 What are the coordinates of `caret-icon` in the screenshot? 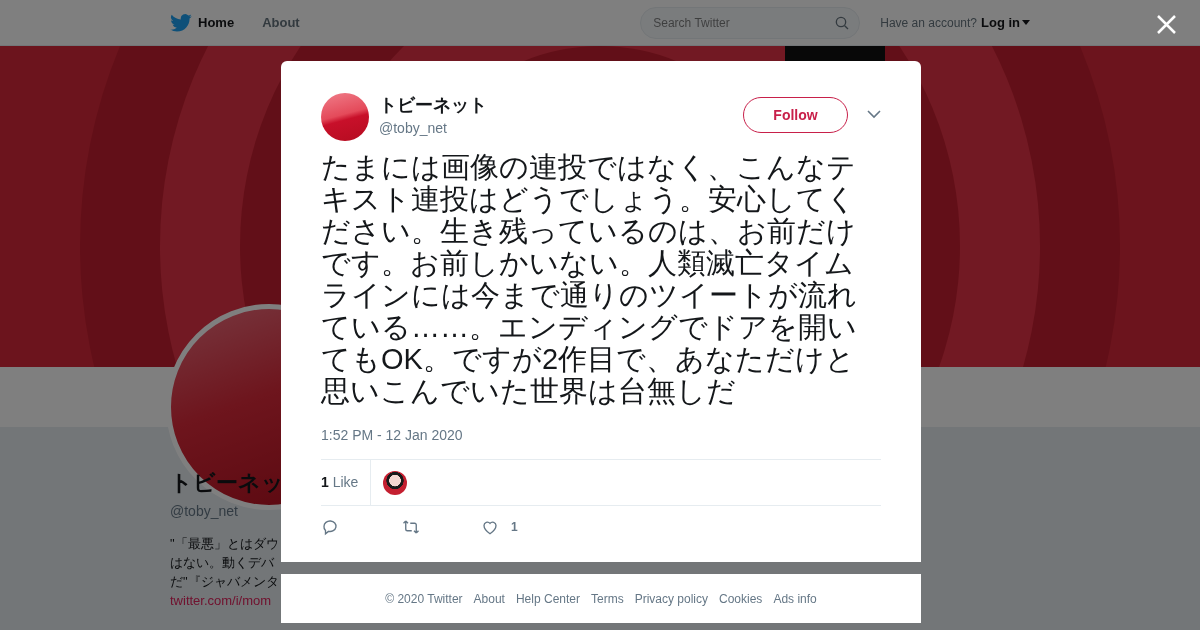 It's located at (1026, 22).